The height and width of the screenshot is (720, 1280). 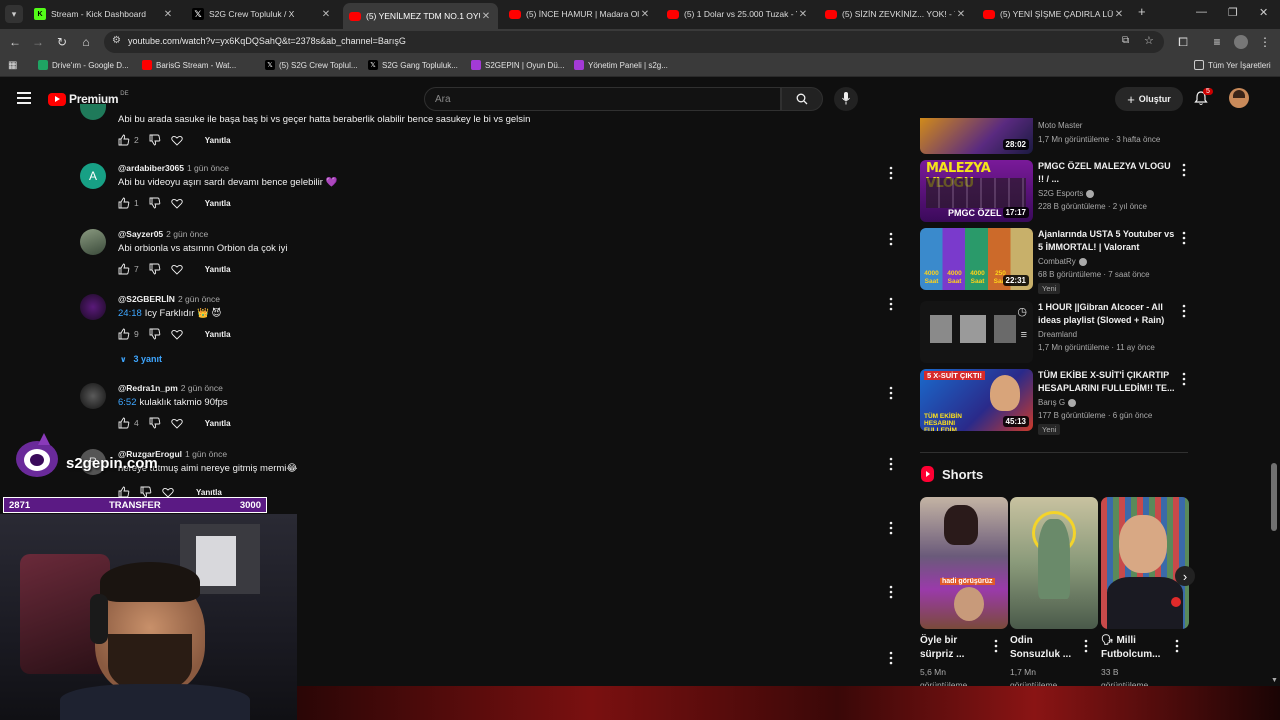 What do you see at coordinates (93, 176) in the screenshot?
I see `avatar: A` at bounding box center [93, 176].